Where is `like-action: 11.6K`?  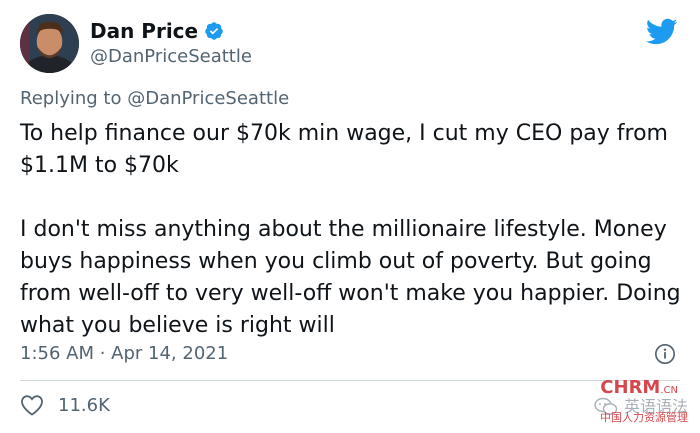 like-action: 11.6K is located at coordinates (65, 405).